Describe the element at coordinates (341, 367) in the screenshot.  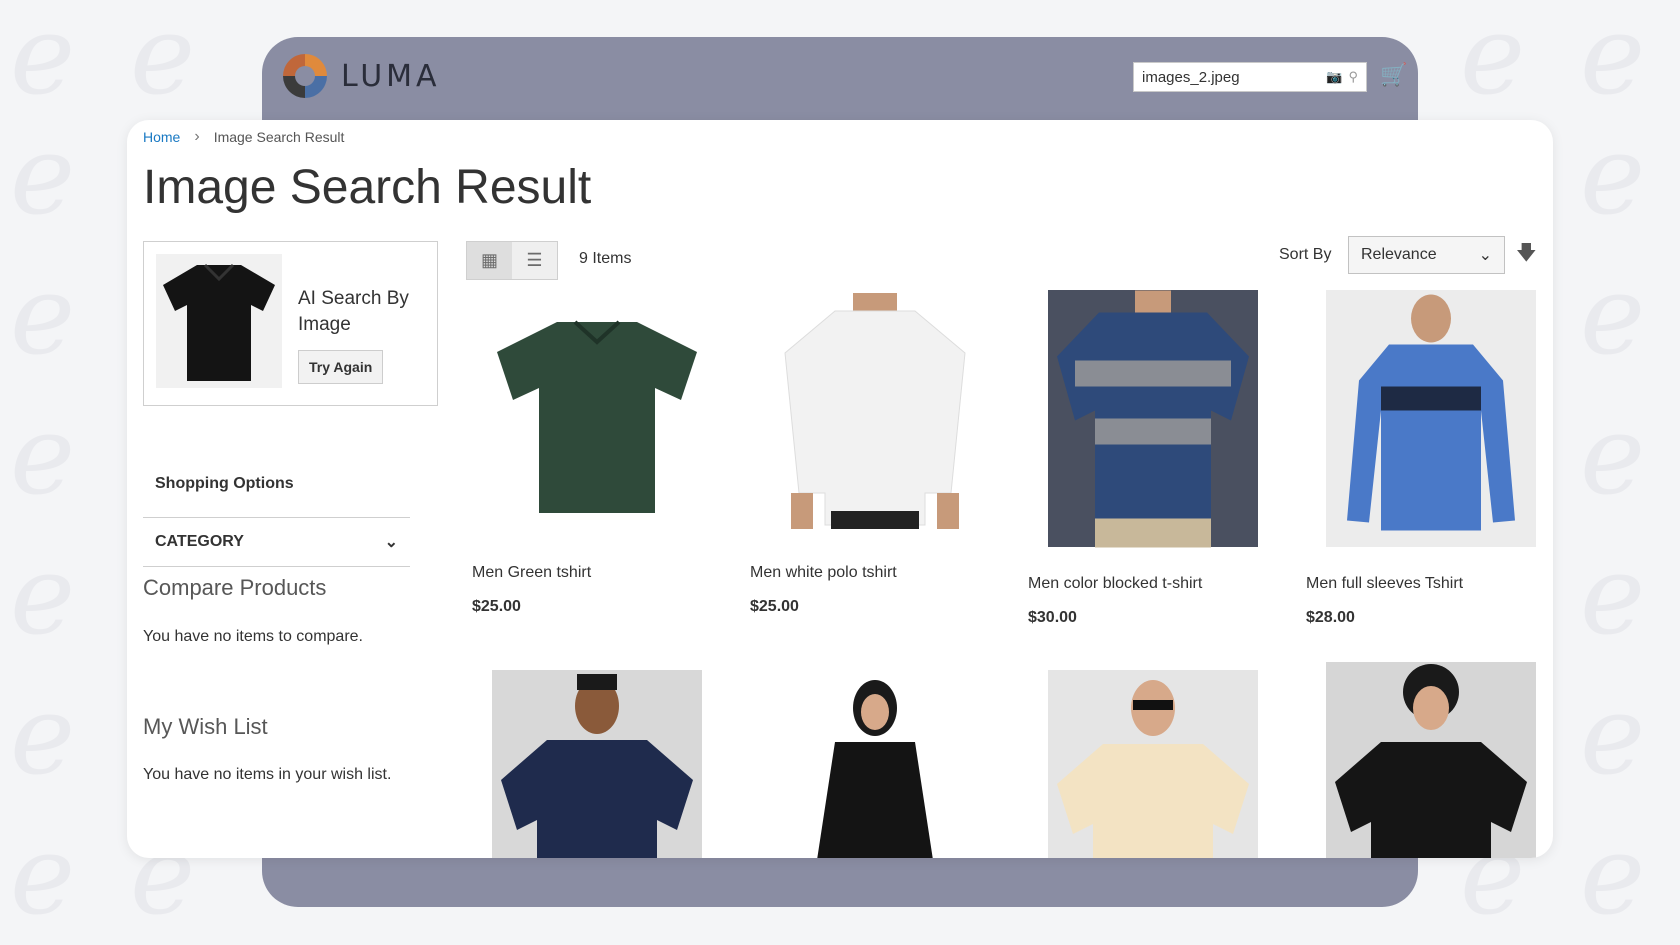
I see `try-again-button: Try Again` at that location.